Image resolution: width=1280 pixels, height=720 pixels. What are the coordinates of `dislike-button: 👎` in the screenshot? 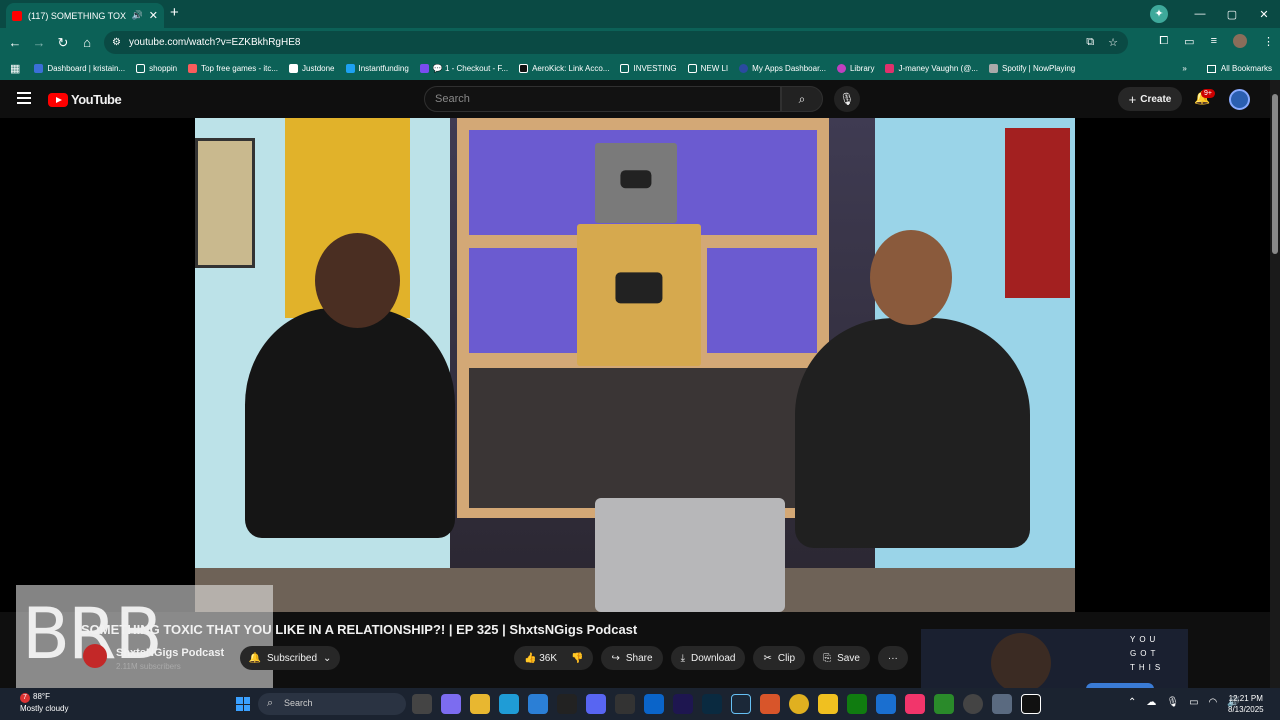 It's located at (577, 658).